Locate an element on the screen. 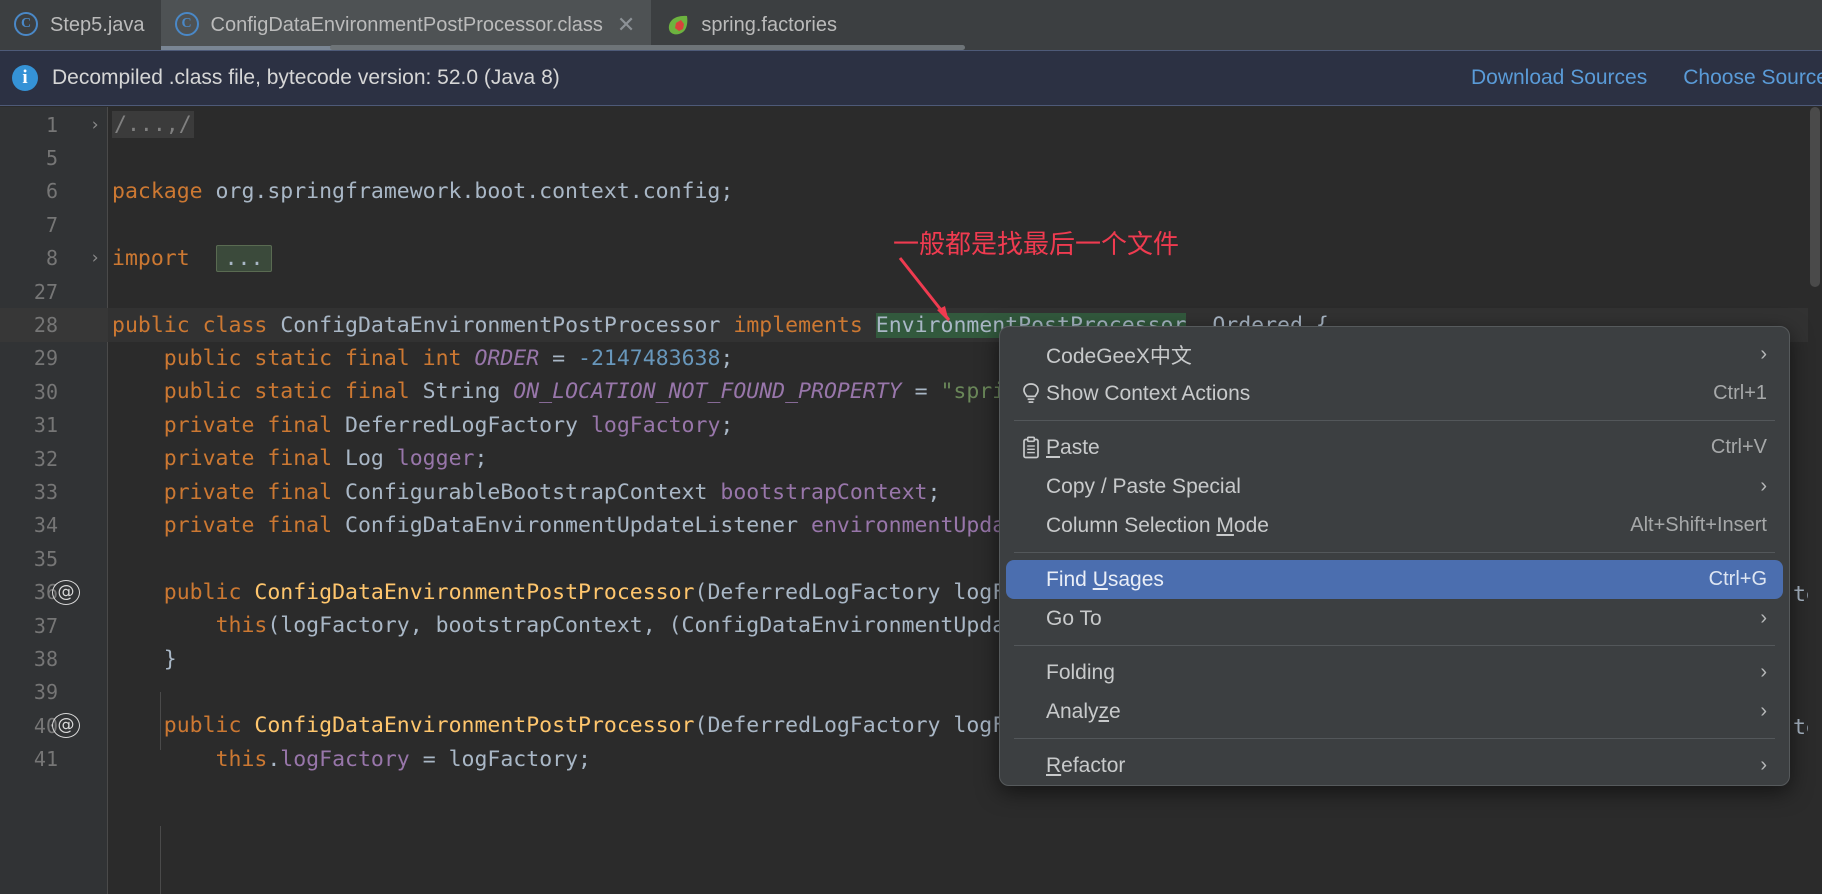  menu-item-label: Analyze is located at coordinates (1083, 711).